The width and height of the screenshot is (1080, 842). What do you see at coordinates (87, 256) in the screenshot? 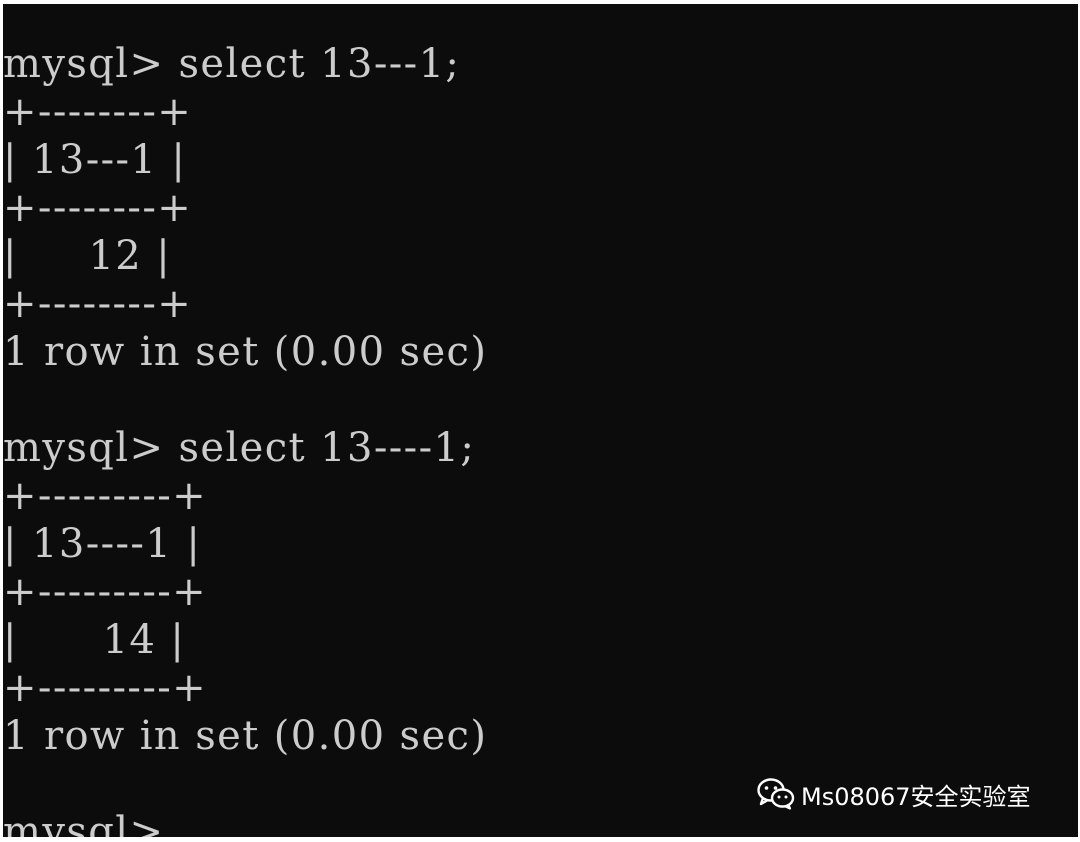
I see `table-row-1: | 12 |` at bounding box center [87, 256].